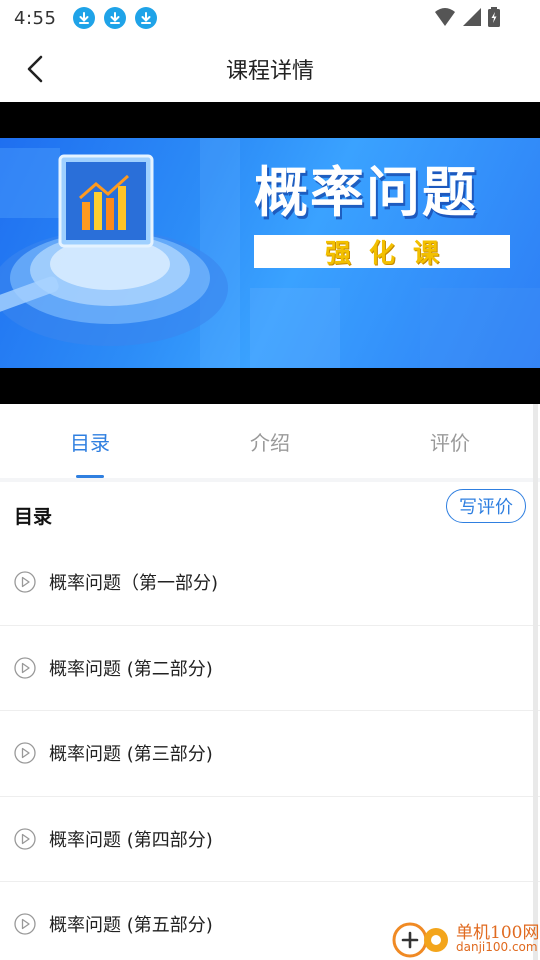 Image resolution: width=540 pixels, height=960 pixels. Describe the element at coordinates (390, 254) in the screenshot. I see `banner-subtitle: 强化课` at that location.